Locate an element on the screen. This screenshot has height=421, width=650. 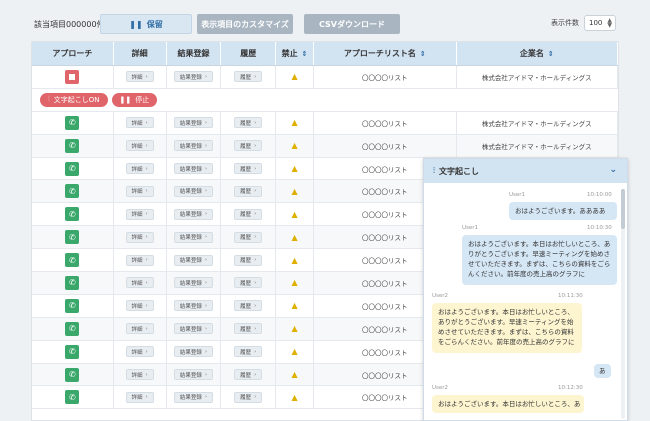
header-company-label: 企業名 is located at coordinates (531, 53).